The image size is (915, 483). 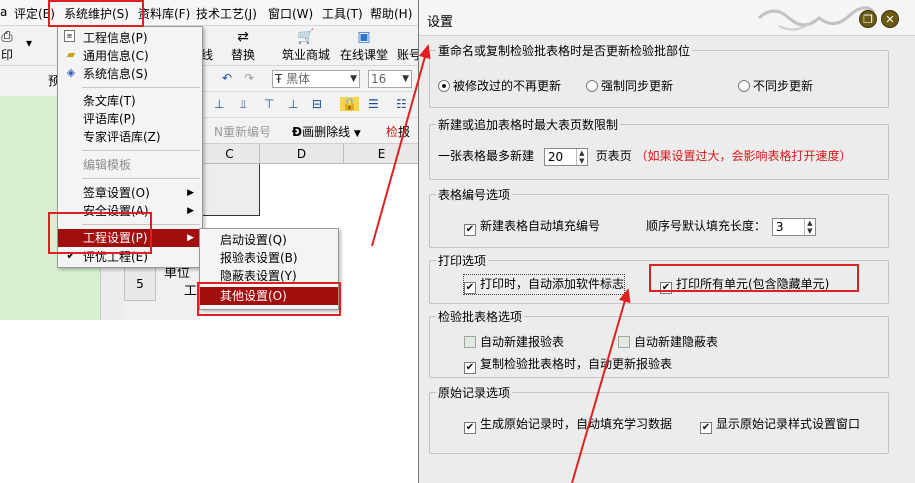 What do you see at coordinates (249, 78) in the screenshot?
I see `redo-icon: ↷` at bounding box center [249, 78].